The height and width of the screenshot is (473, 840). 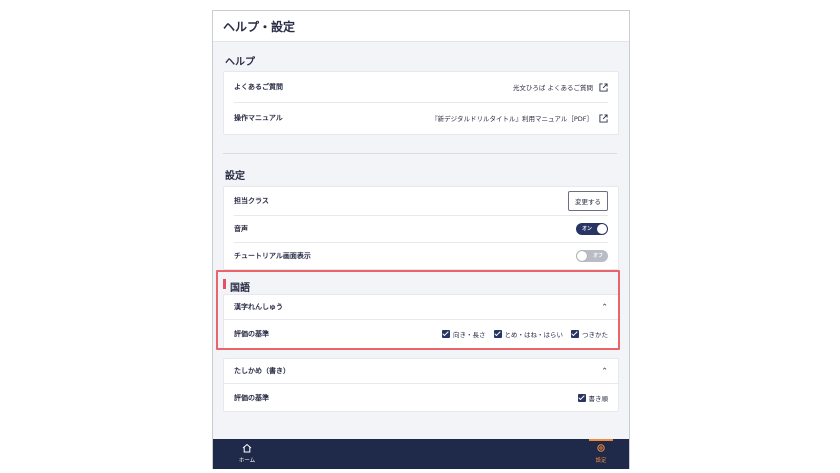 I want to click on manual-row: 操作マニュアル 『新デジタルドリルタイトル』利用マニュアル［PDF］, so click(x=421, y=118).